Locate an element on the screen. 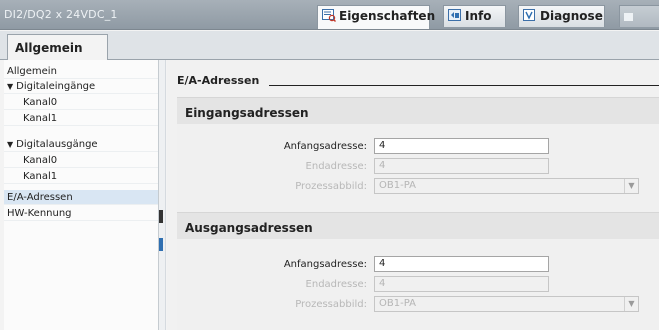  sidebar-item-output-channel0: Kanal0 is located at coordinates (81, 160).